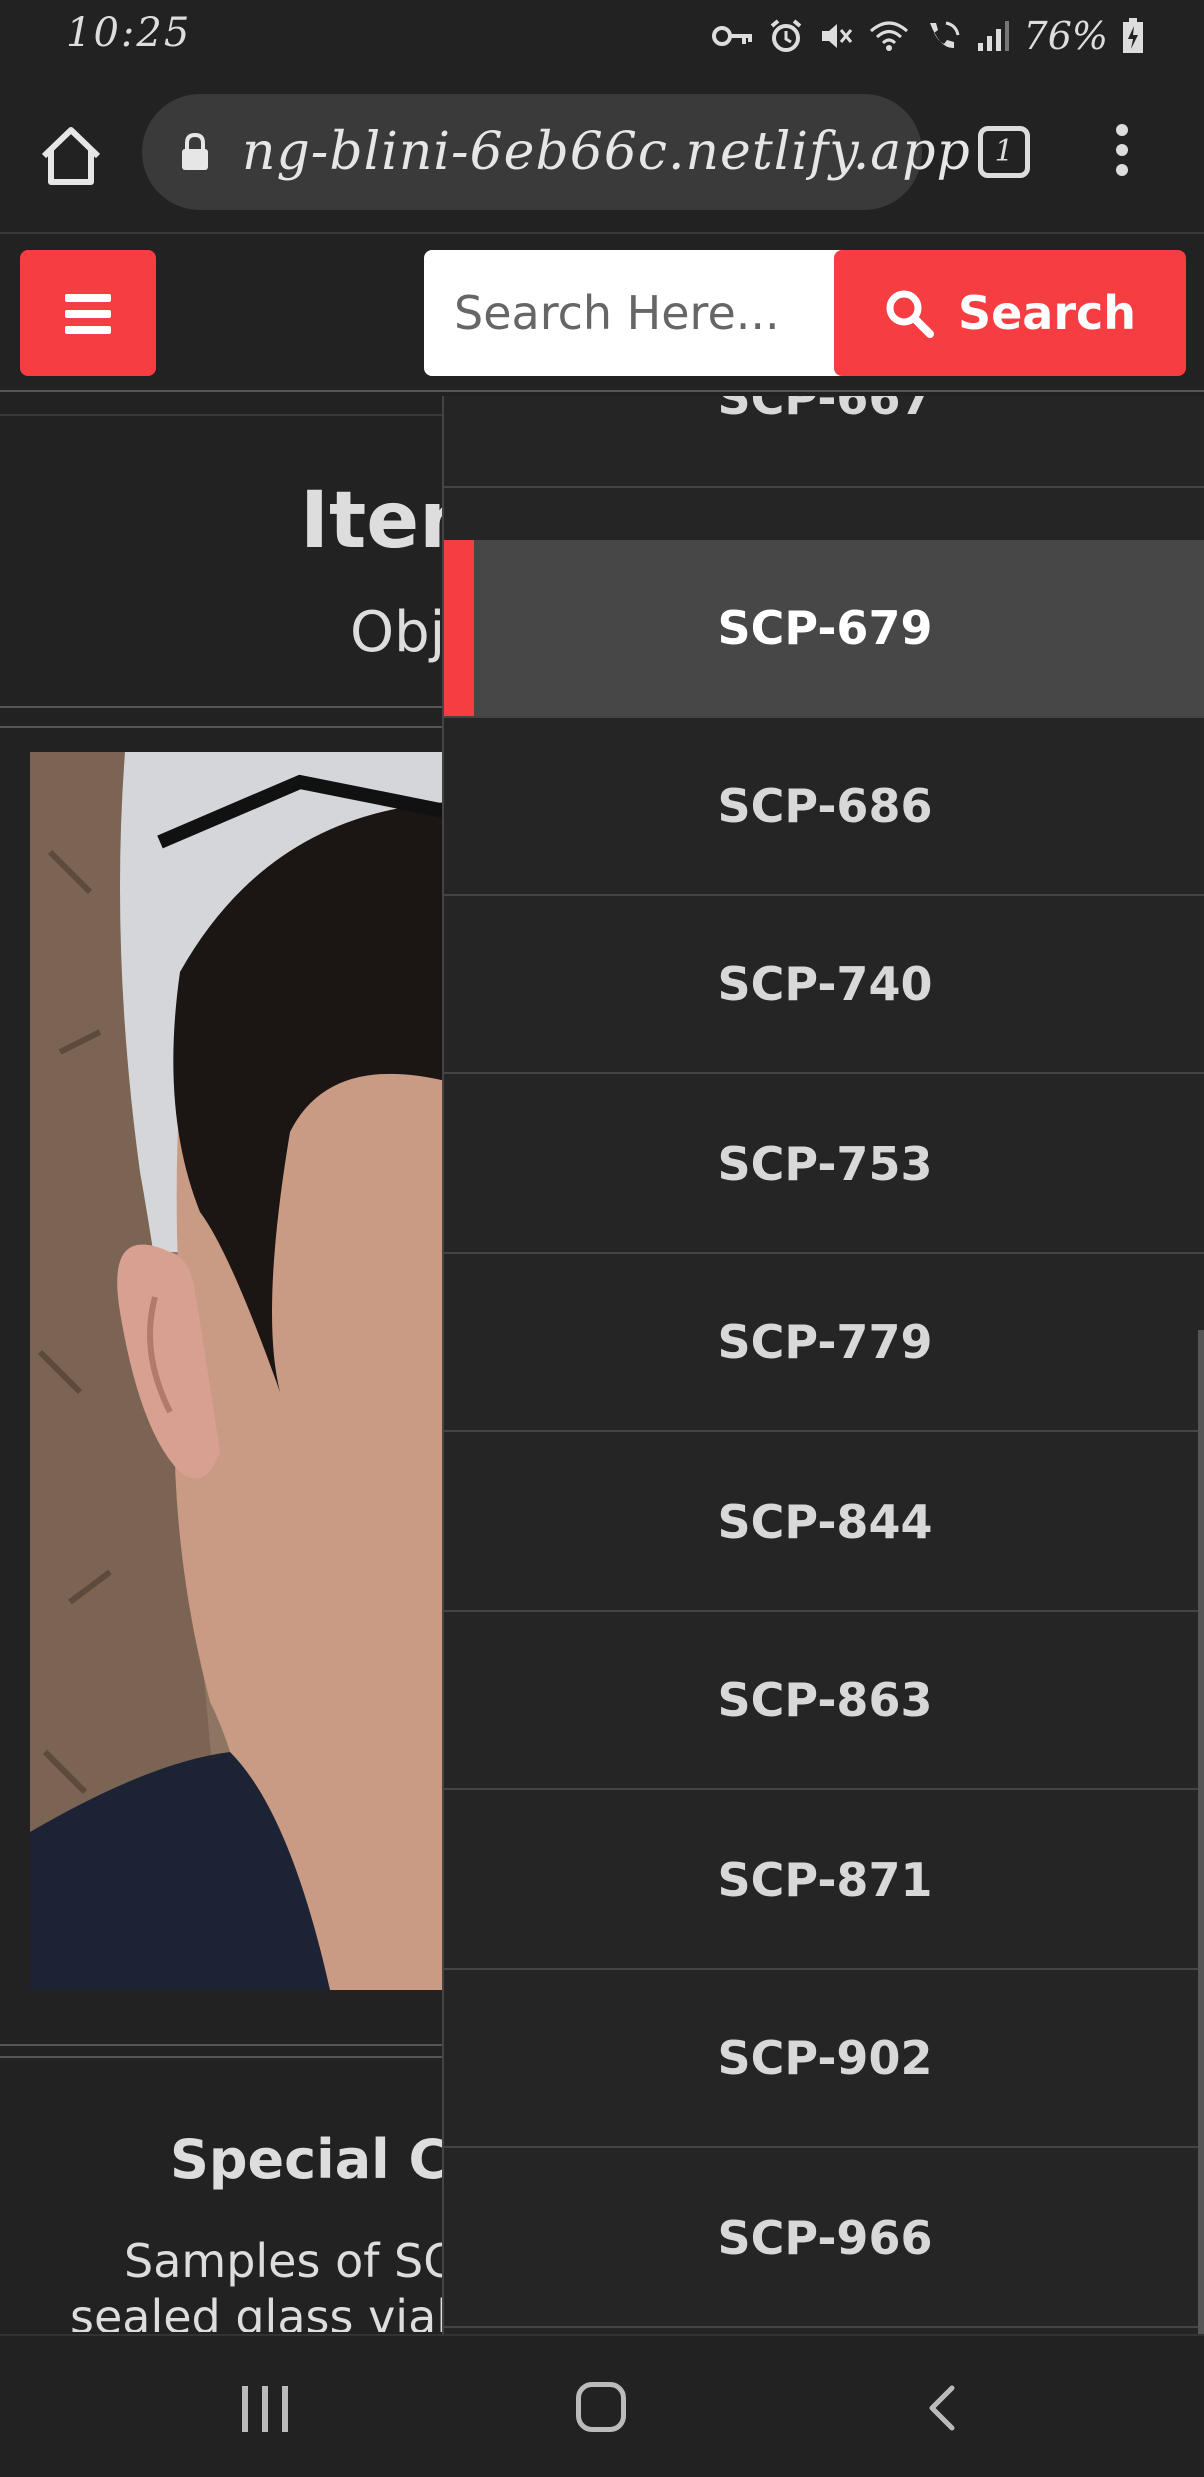 The image size is (1204, 2477). Describe the element at coordinates (888, 36) in the screenshot. I see `wifi-icon` at that location.